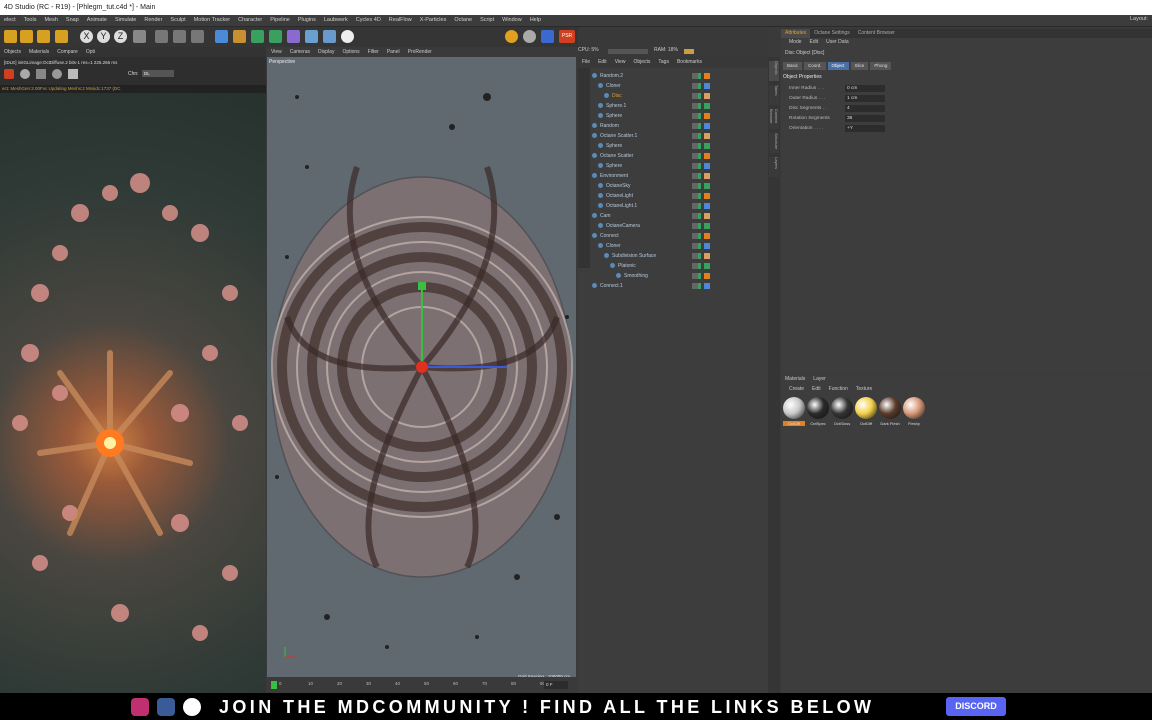 The width and height of the screenshot is (1152, 720). What do you see at coordinates (153, 20) in the screenshot?
I see `menu-item: Render` at bounding box center [153, 20].